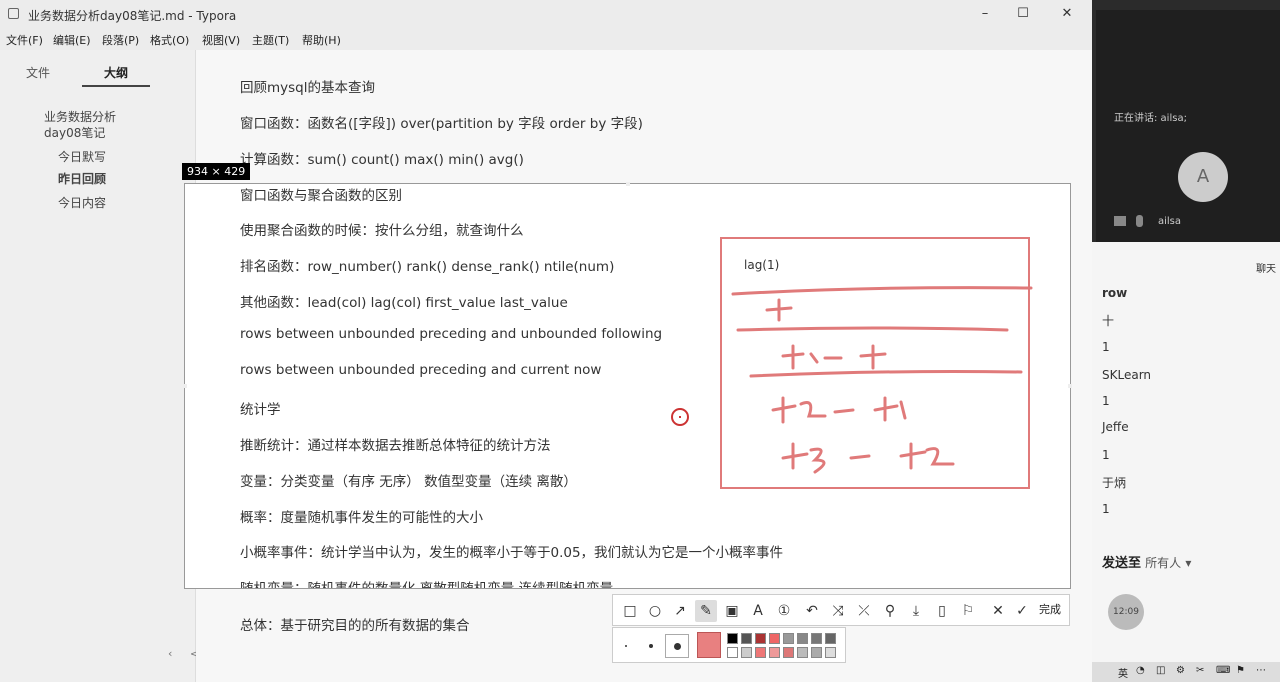 This screenshot has height=682, width=1280. Describe the element at coordinates (1150, 118) in the screenshot. I see `speaking-indicator: 正在讲话: ailsa;` at that location.